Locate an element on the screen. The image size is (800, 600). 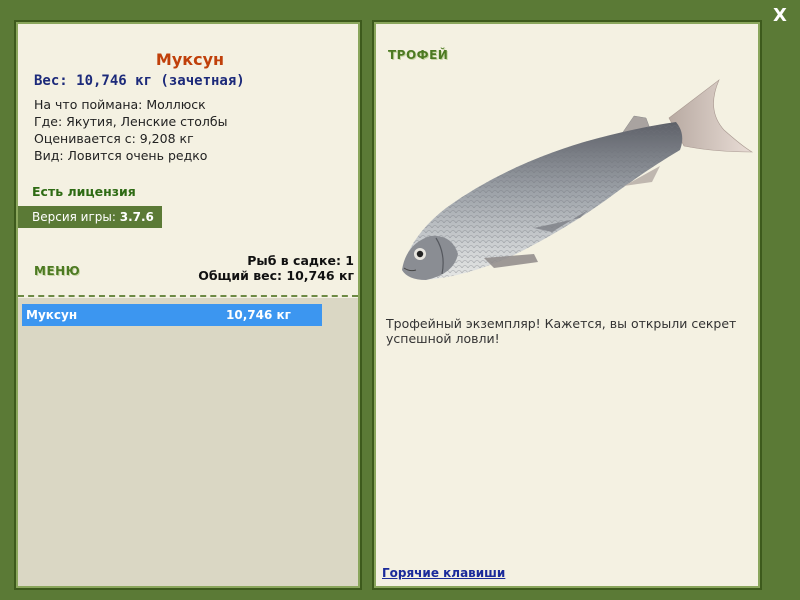
value-info: Оценивается с: 9,208 кг is located at coordinates (114, 138).